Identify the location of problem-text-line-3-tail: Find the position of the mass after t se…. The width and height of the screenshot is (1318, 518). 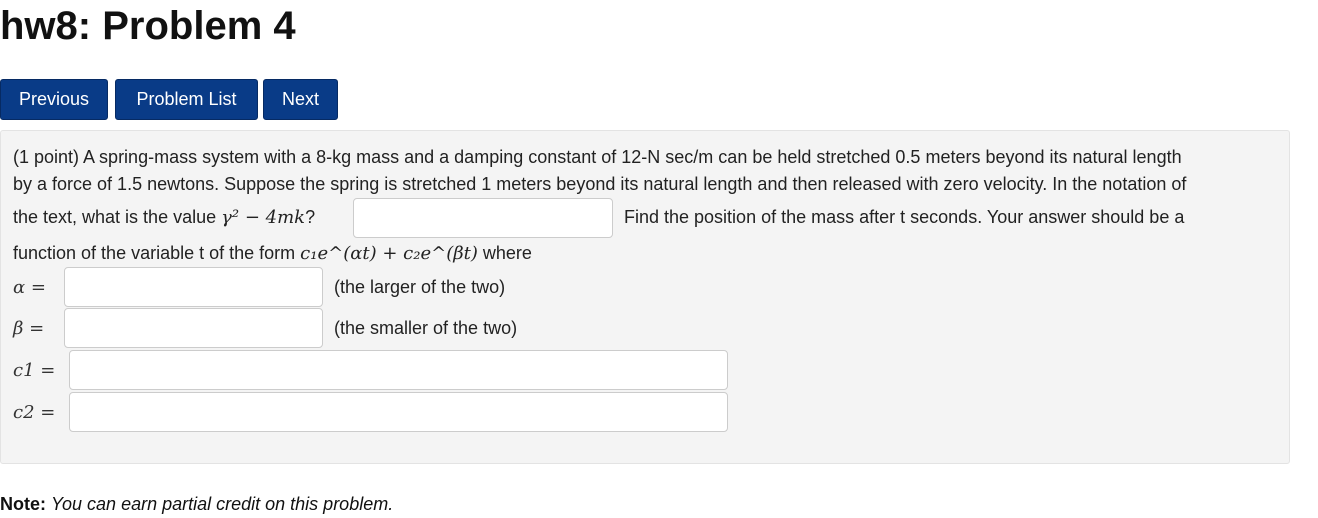
(904, 217).